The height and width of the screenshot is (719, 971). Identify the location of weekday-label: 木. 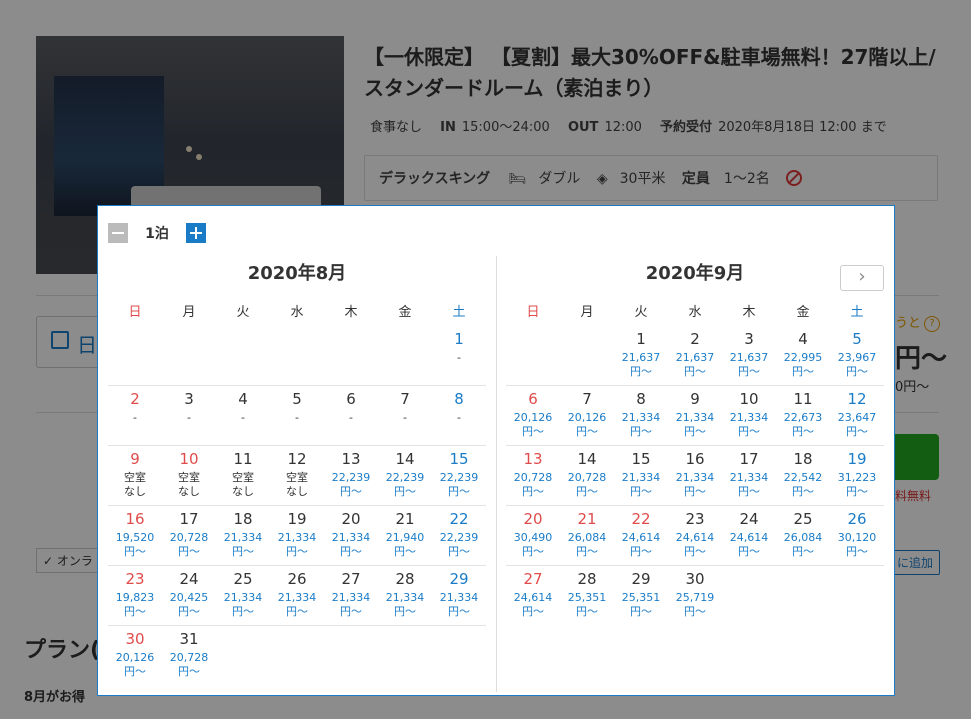
(351, 312).